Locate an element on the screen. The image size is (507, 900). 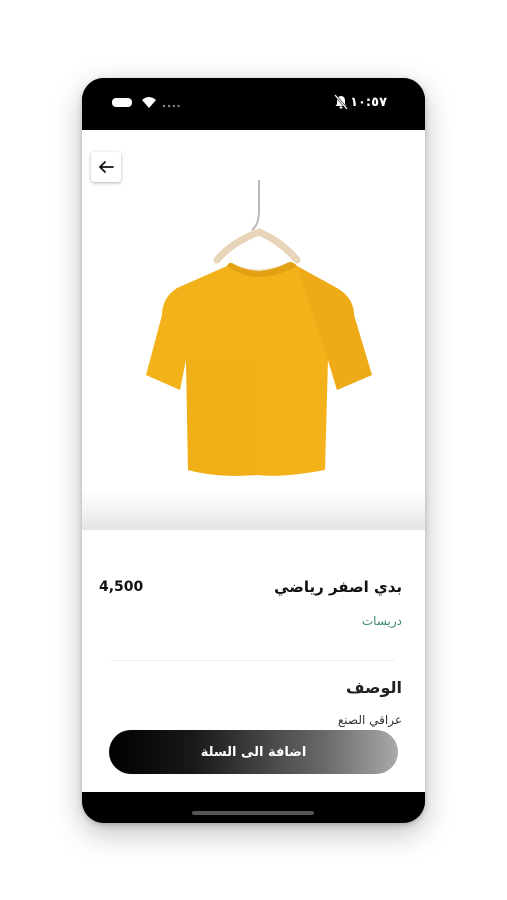
home-indicator is located at coordinates (253, 813).